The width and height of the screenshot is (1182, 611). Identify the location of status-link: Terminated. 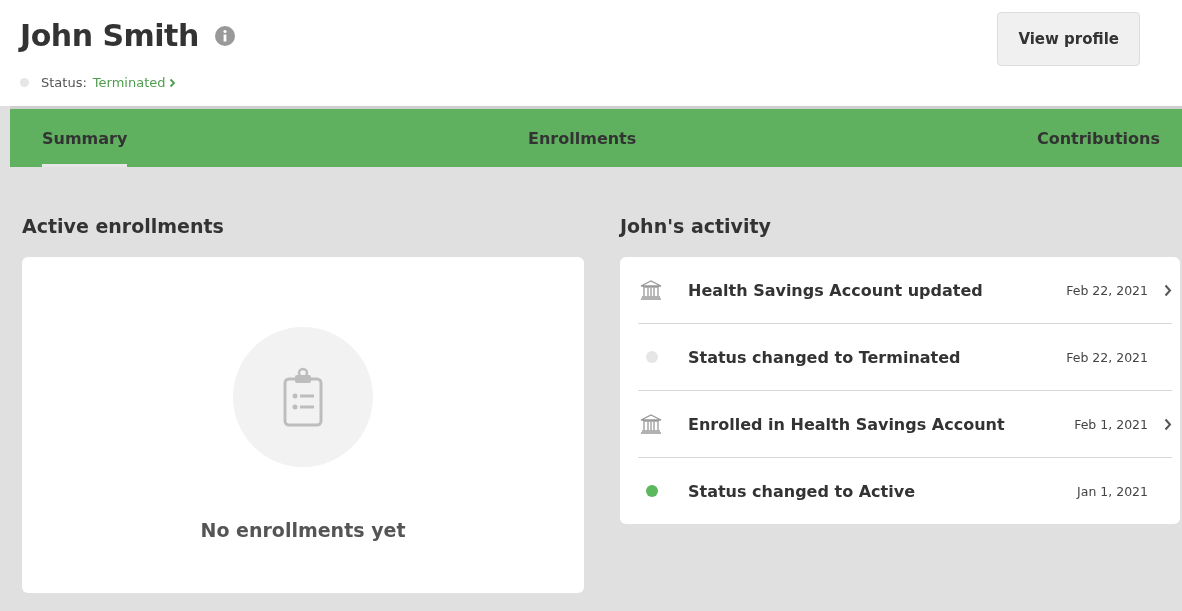
(134, 82).